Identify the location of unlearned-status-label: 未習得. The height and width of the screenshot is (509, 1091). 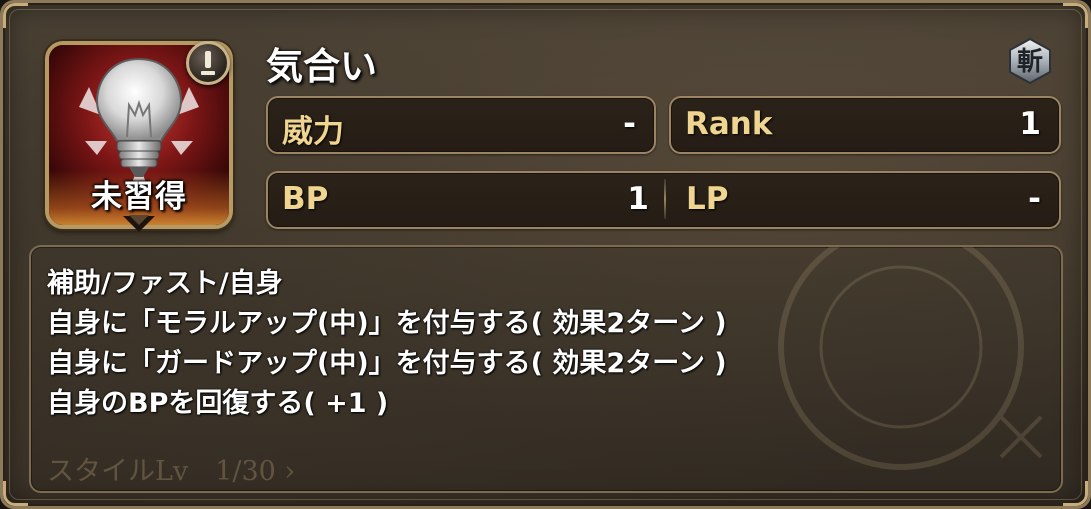
(139, 197).